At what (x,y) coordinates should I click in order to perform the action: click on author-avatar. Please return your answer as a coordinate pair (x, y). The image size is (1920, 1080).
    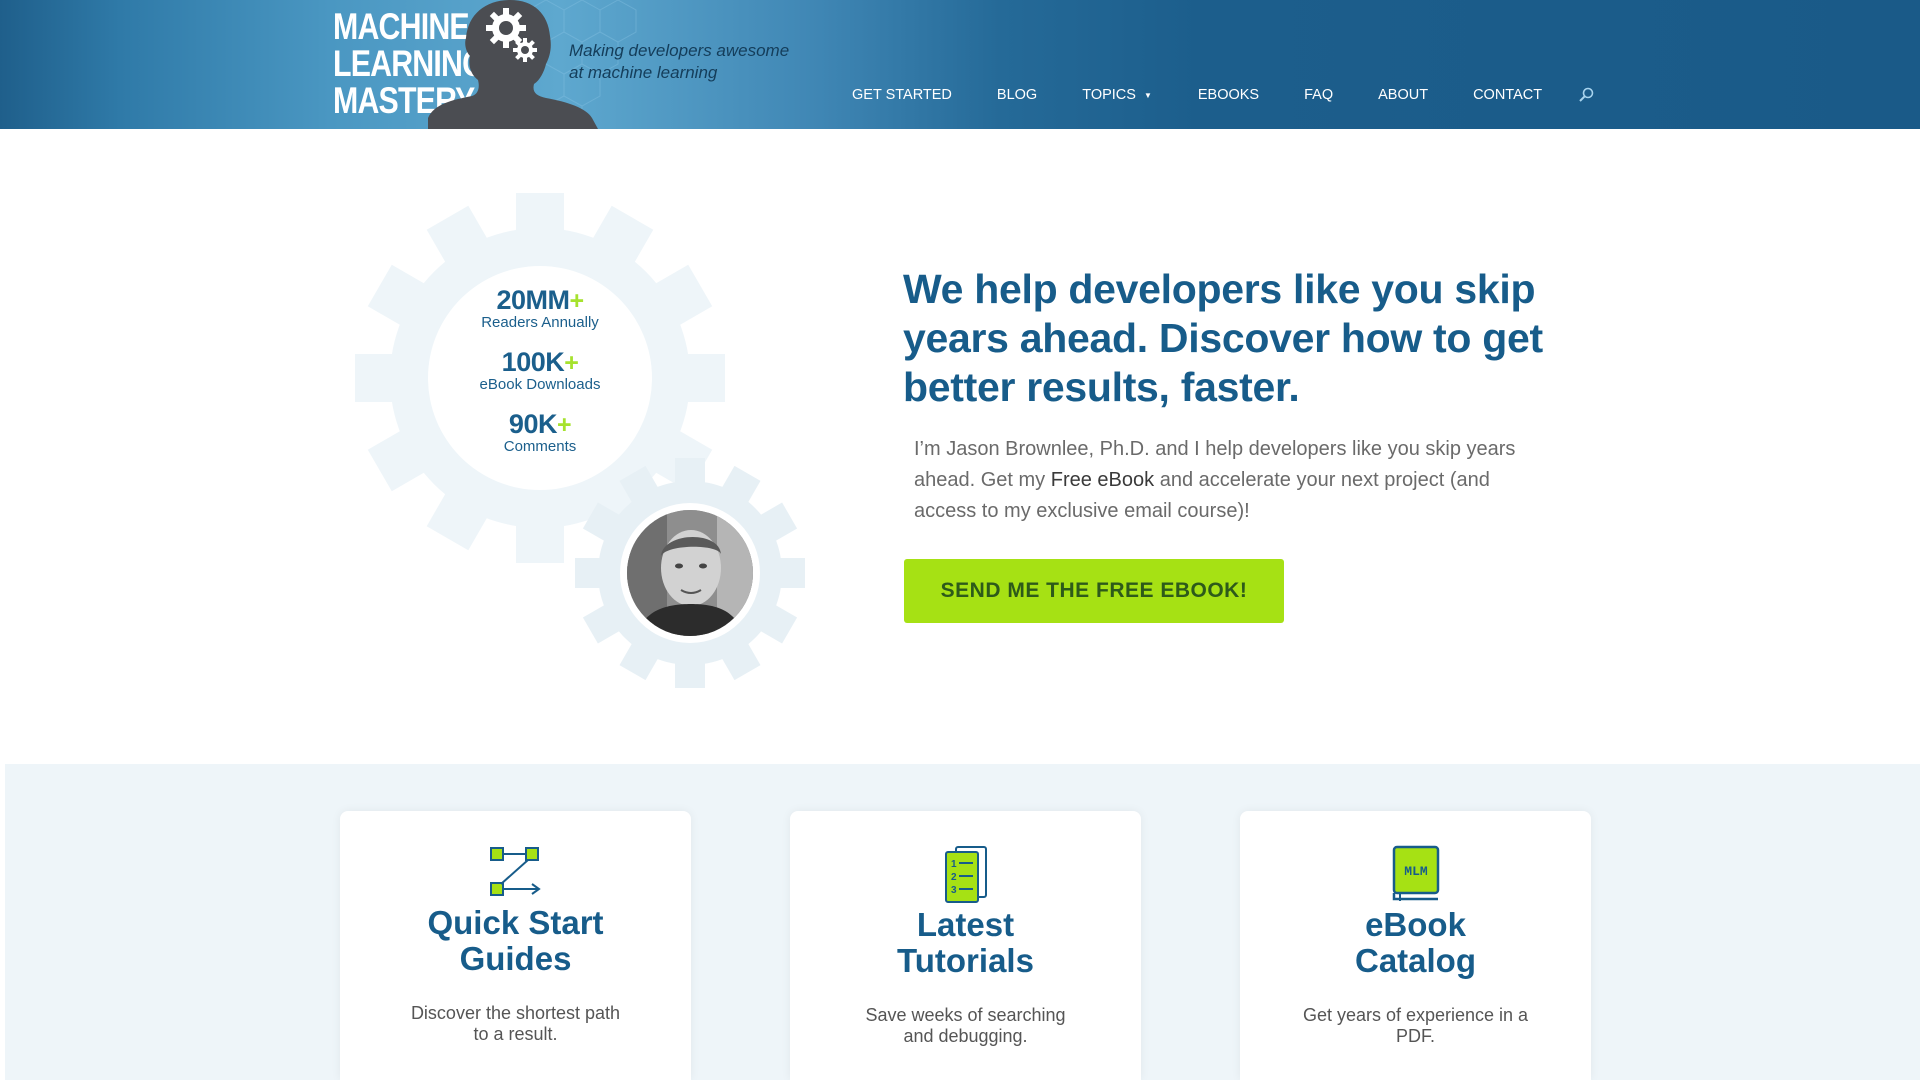
    Looking at the image, I should click on (690, 573).